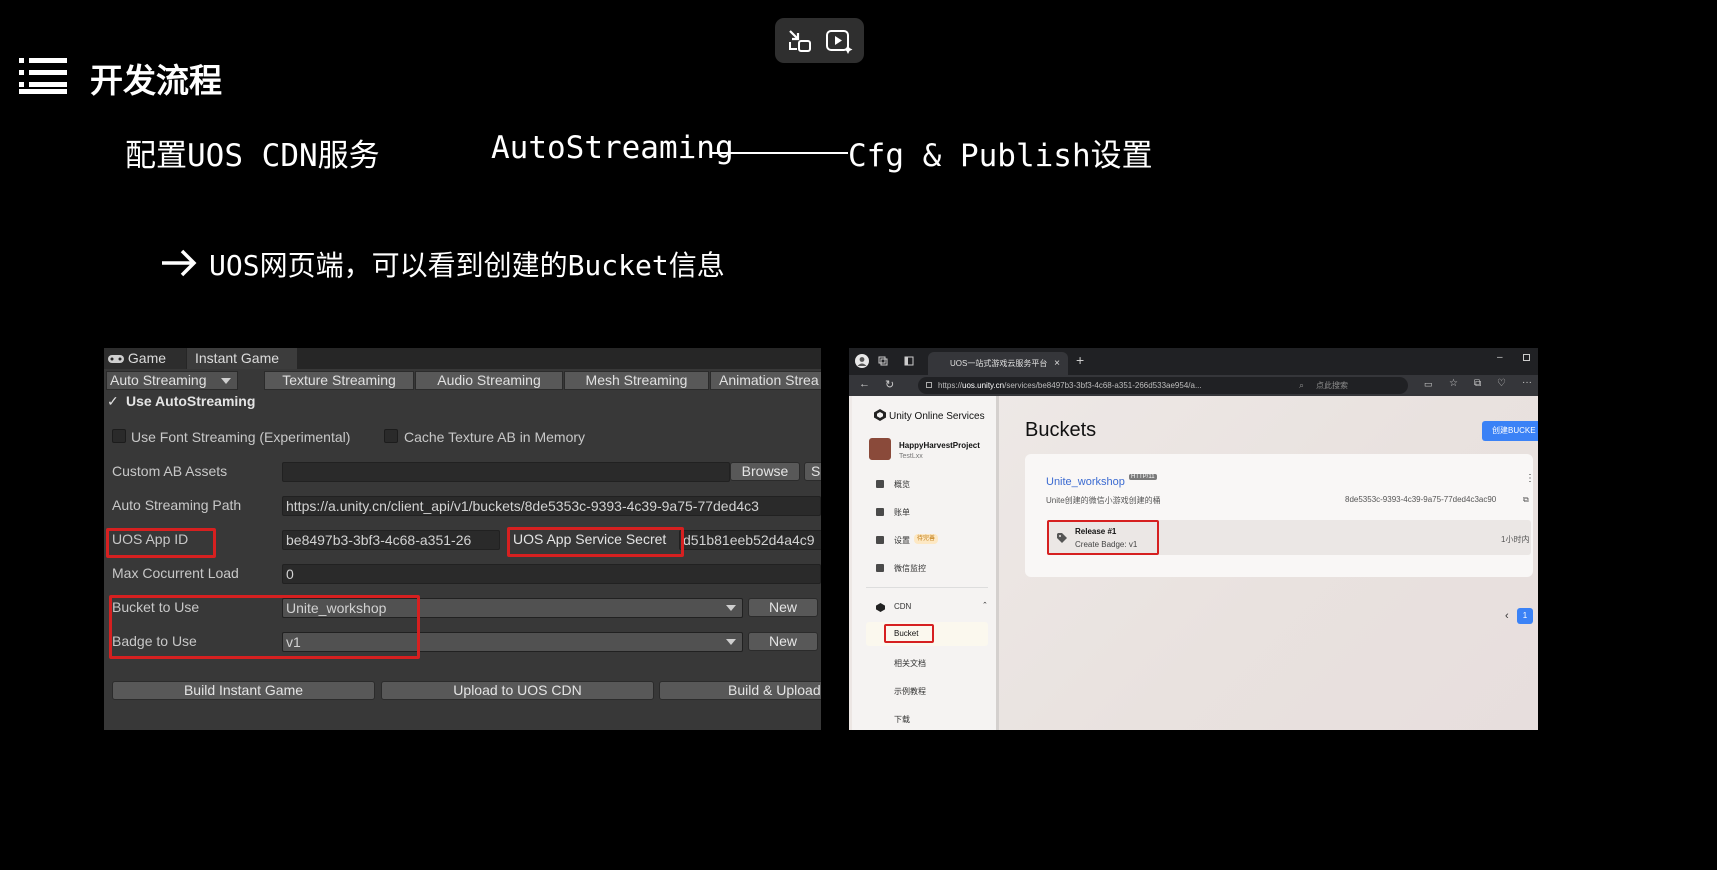  What do you see at coordinates (783, 641) in the screenshot?
I see `new-badge-button: New` at bounding box center [783, 641].